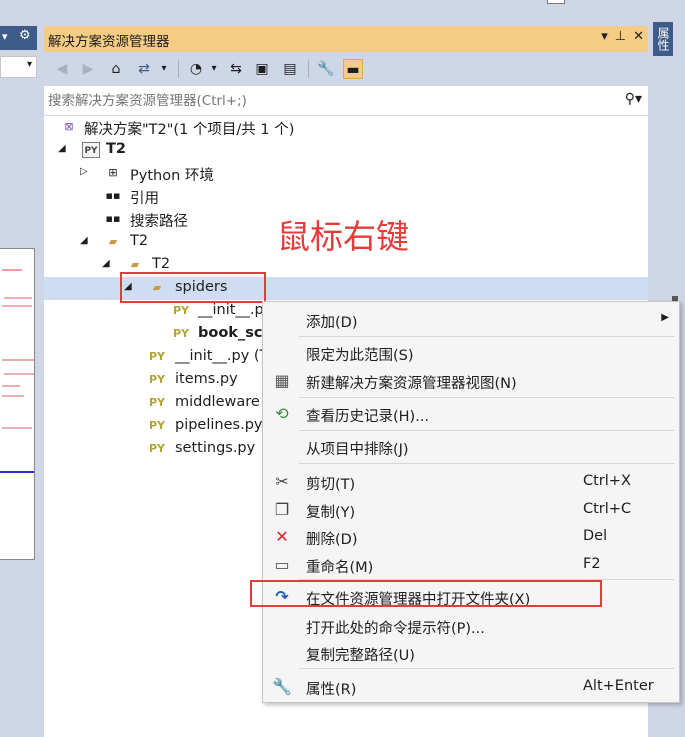 This screenshot has width=685, height=737. Describe the element at coordinates (282, 564) in the screenshot. I see `rename-icon: ▭` at that location.